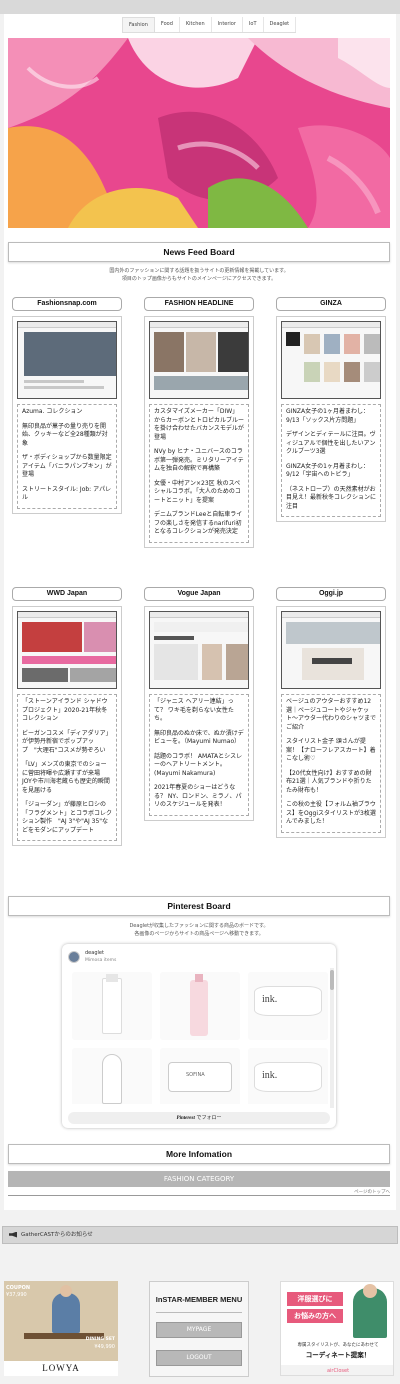  I want to click on article-link: Azuma. コレクション, so click(67, 412).